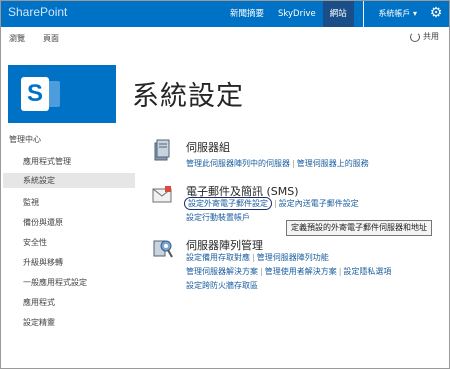  Describe the element at coordinates (297, 14) in the screenshot. I see `suite-nav-skydrive: SkyDrive` at that location.